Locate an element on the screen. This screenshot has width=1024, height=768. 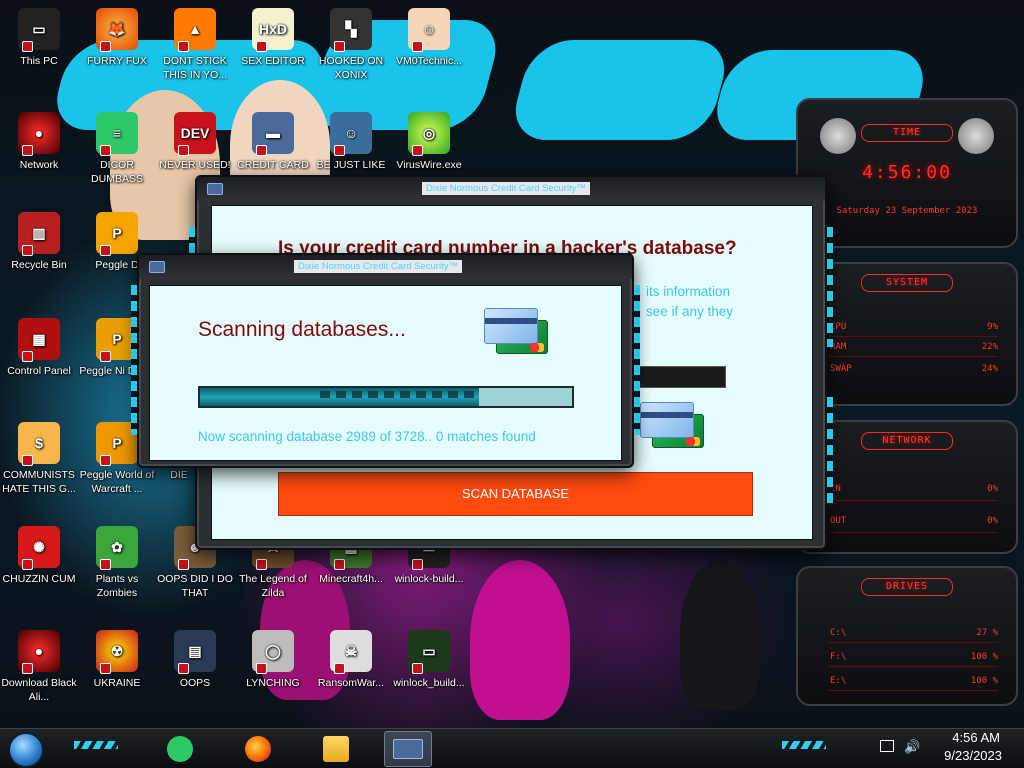
taskbar-app-credit-card is located at coordinates (408, 749).